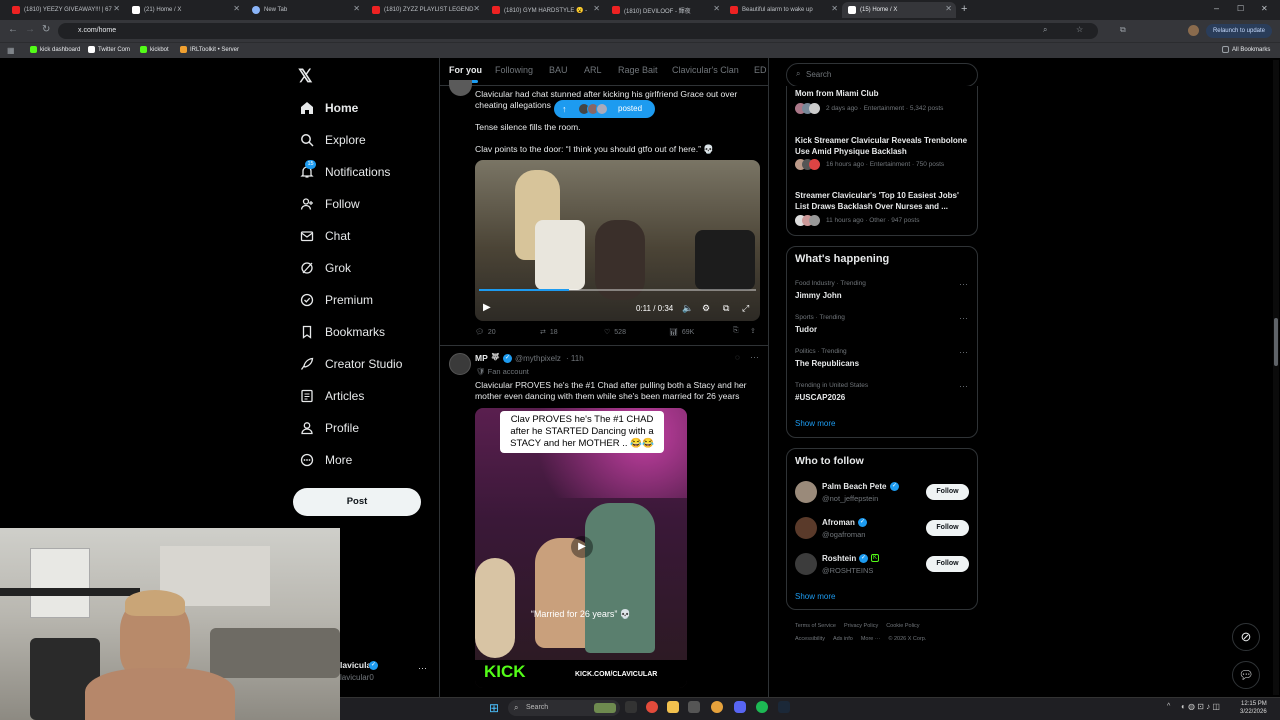  Describe the element at coordinates (717, 707) in the screenshot. I see `chrome-icon` at that location.